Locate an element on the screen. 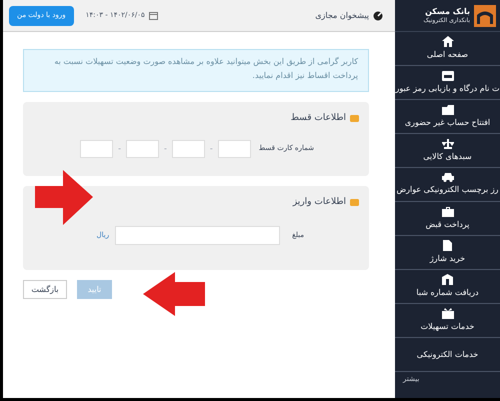 The height and width of the screenshot is (401, 500). sidebar-item: صفحه اصلی is located at coordinates (447, 49).